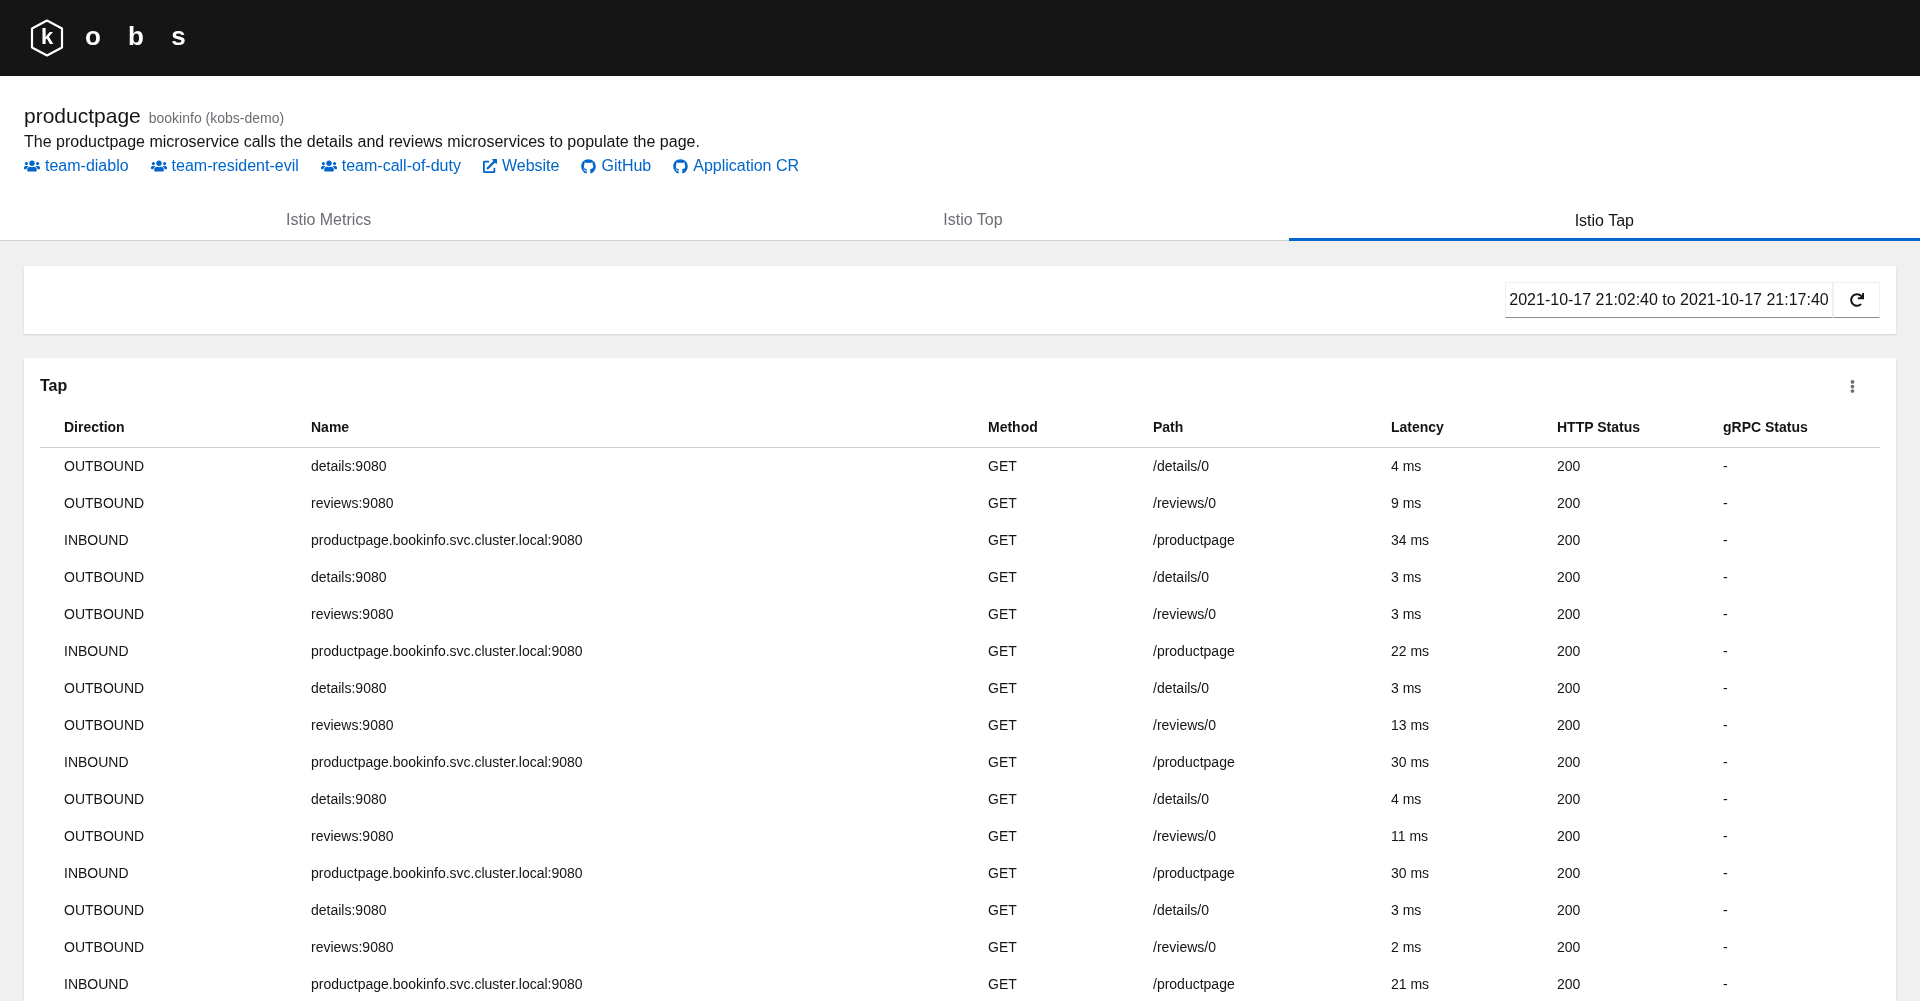 This screenshot has height=1001, width=1920. Describe the element at coordinates (76, 166) in the screenshot. I see `link: team-diablo` at that location.